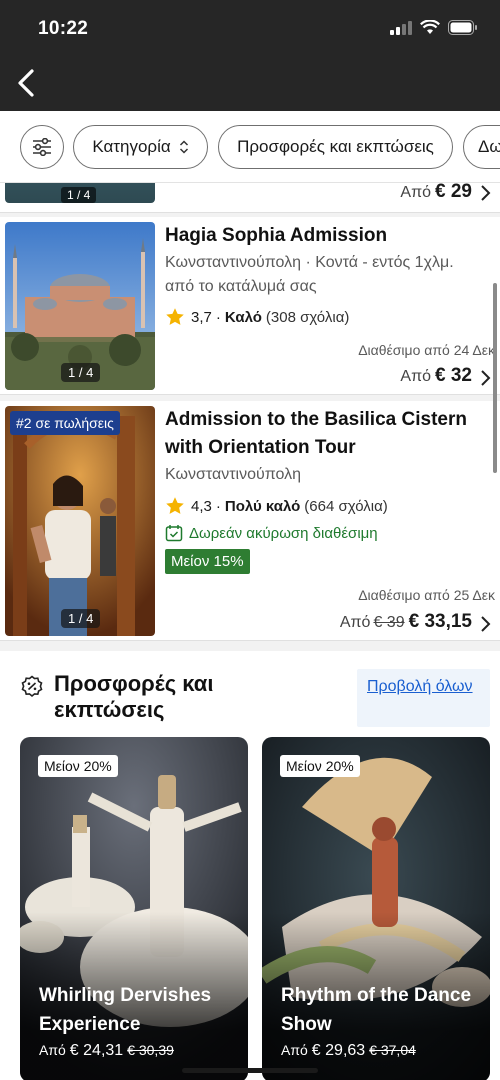 This screenshot has width=500, height=1080. I want to click on deal-old-price: € 37,04, so click(392, 1050).